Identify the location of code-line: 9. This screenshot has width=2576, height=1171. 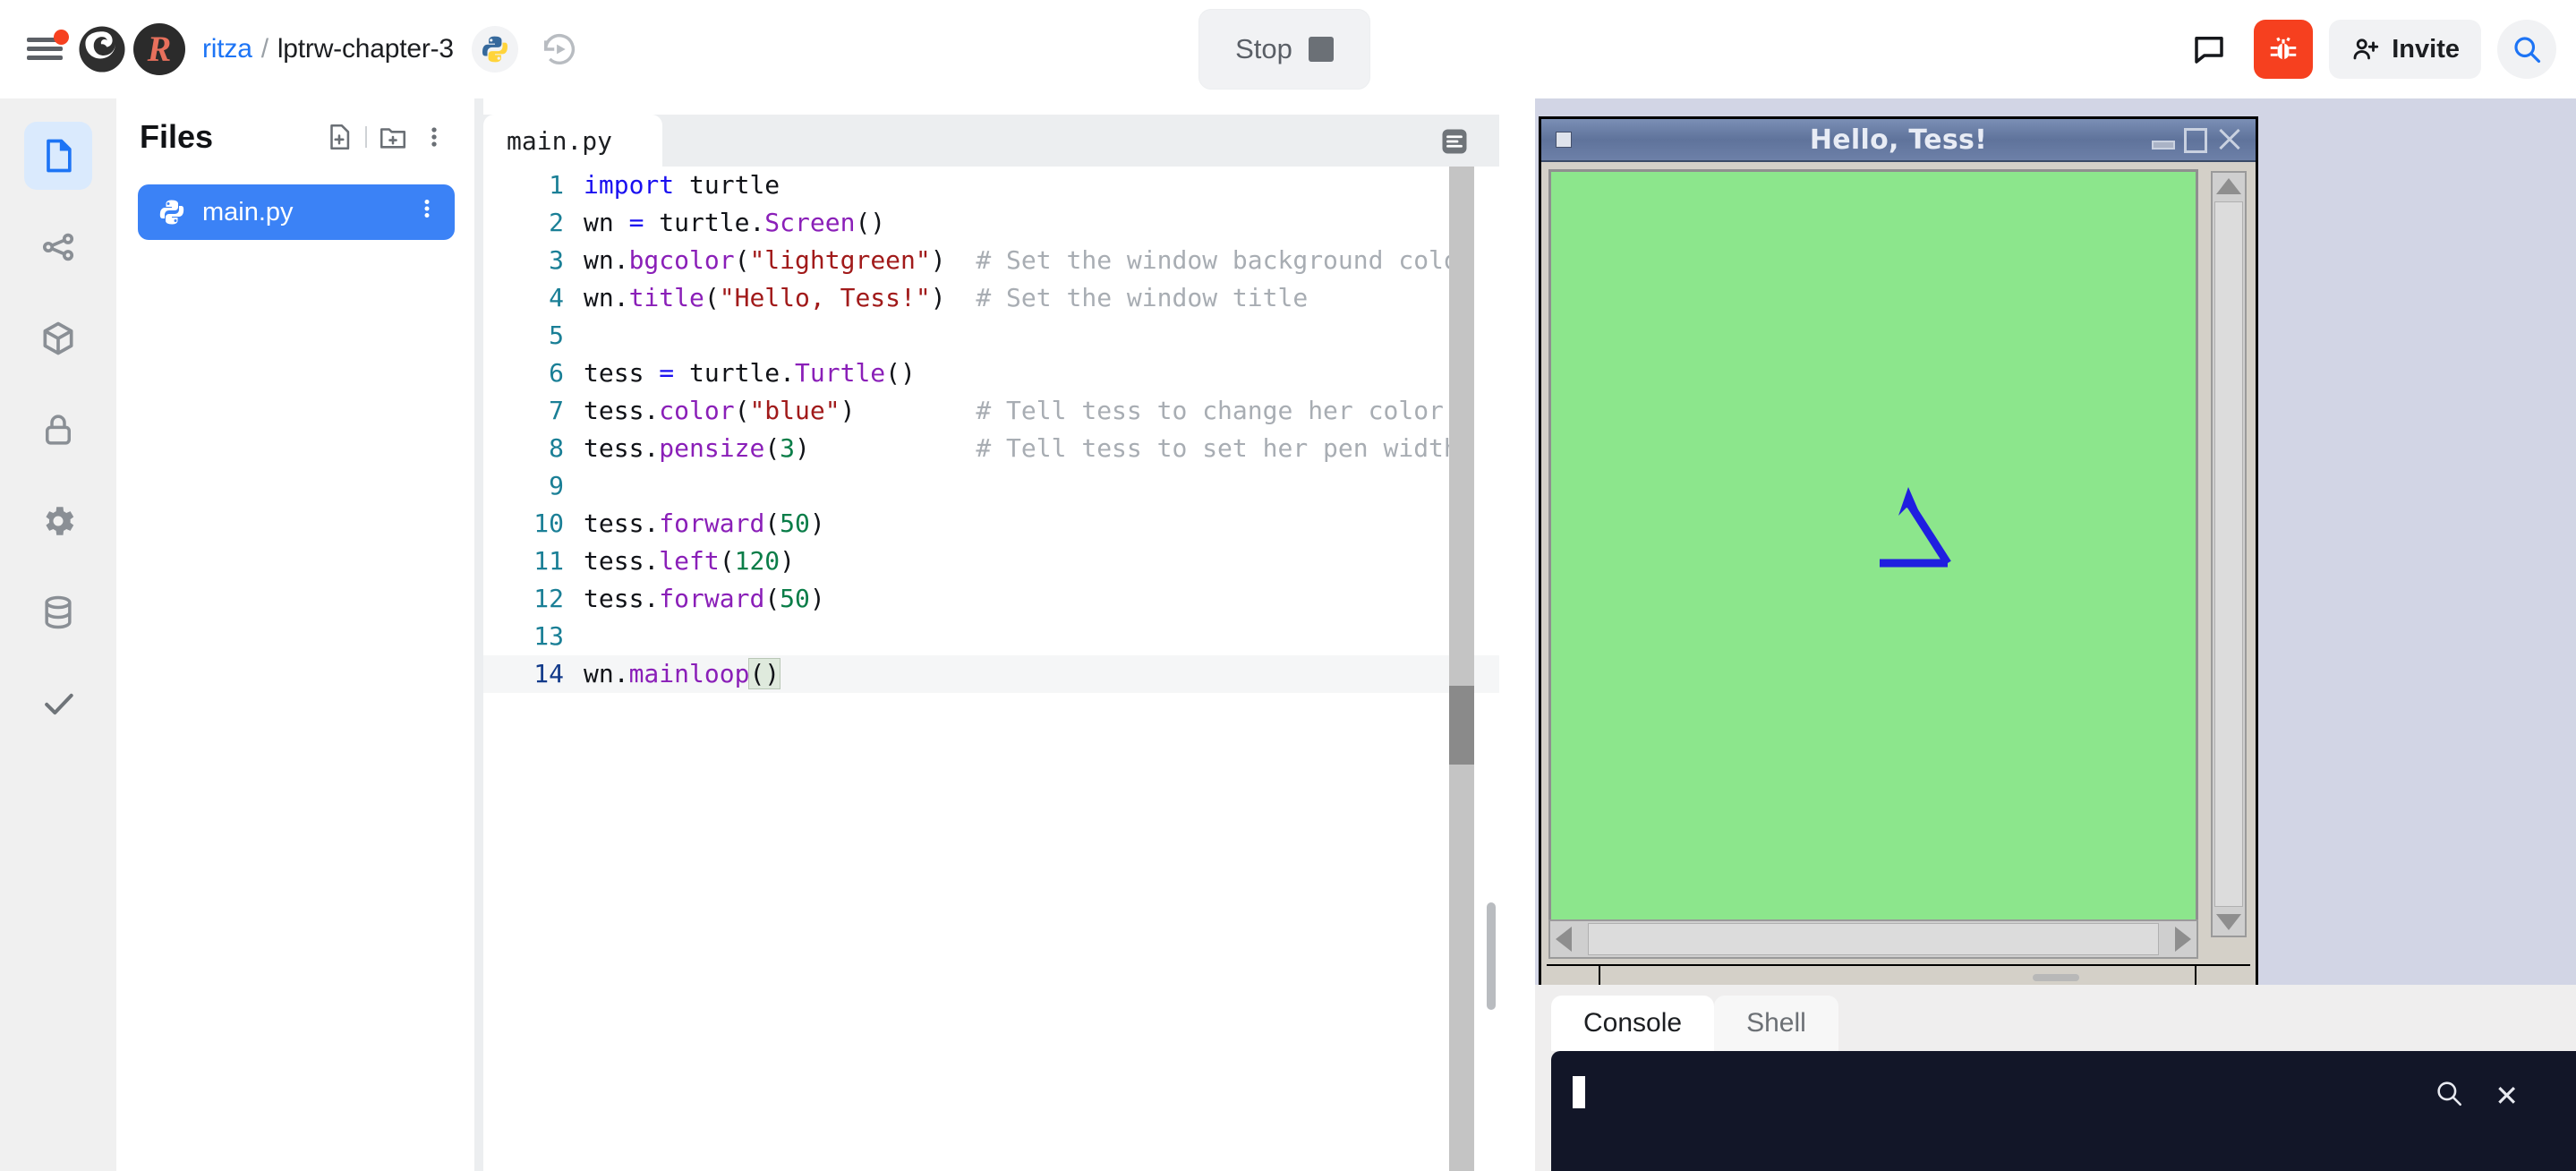
(991, 486).